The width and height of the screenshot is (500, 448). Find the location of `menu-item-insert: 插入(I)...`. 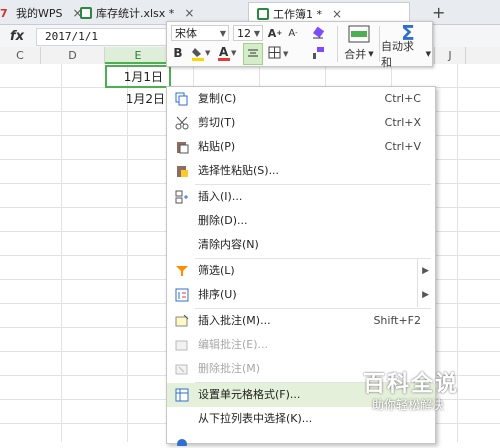

menu-item-insert: 插入(I)... is located at coordinates (301, 197).